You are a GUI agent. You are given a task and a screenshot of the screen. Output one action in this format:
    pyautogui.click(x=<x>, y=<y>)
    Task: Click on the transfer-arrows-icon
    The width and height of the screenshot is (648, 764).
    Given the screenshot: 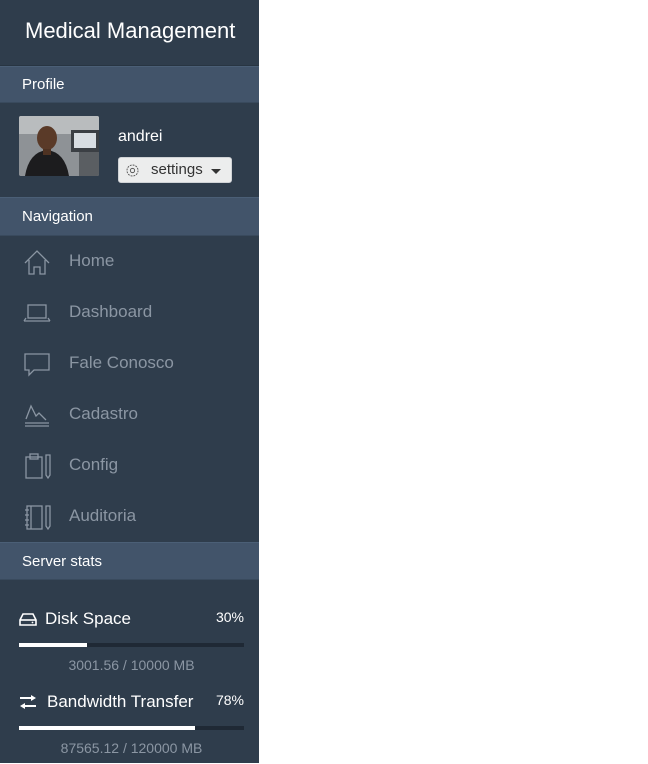 What is the action you would take?
    pyautogui.click(x=28, y=702)
    